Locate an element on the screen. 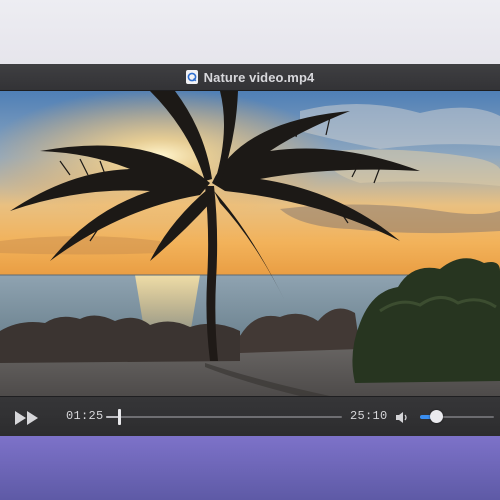 The width and height of the screenshot is (500, 500). fast-forward-button is located at coordinates (28, 418).